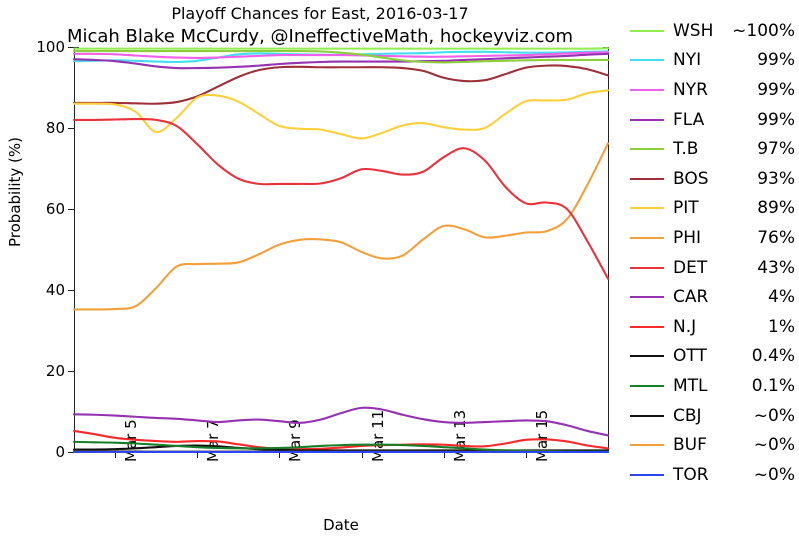  What do you see at coordinates (714, 475) in the screenshot?
I see `legend-item-tor: TOR ~0%` at bounding box center [714, 475].